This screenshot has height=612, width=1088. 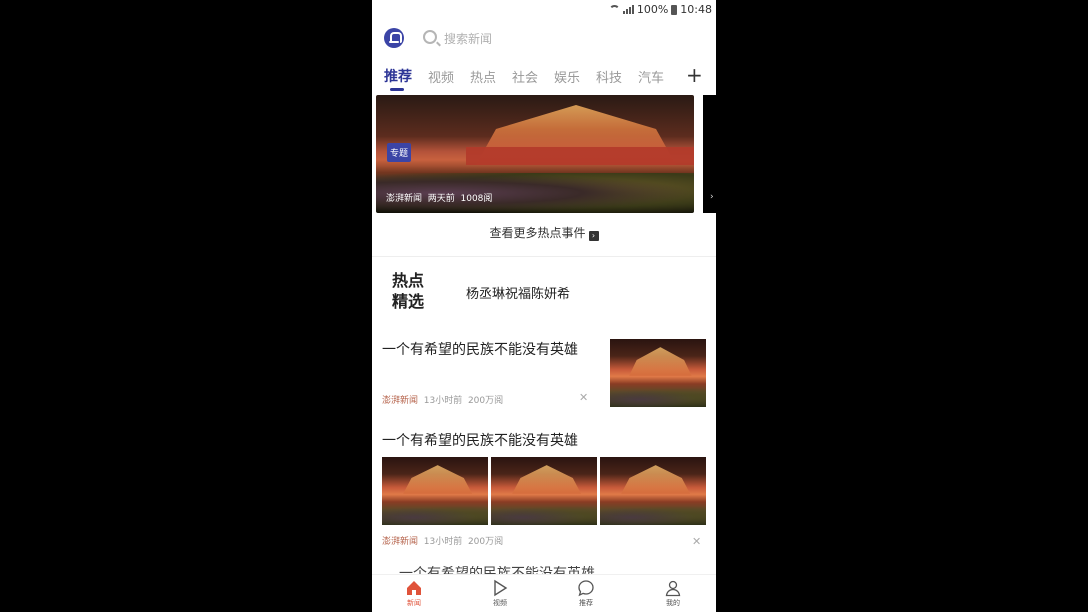 What do you see at coordinates (398, 76) in the screenshot?
I see `tab-recommend: 推荐` at bounding box center [398, 76].